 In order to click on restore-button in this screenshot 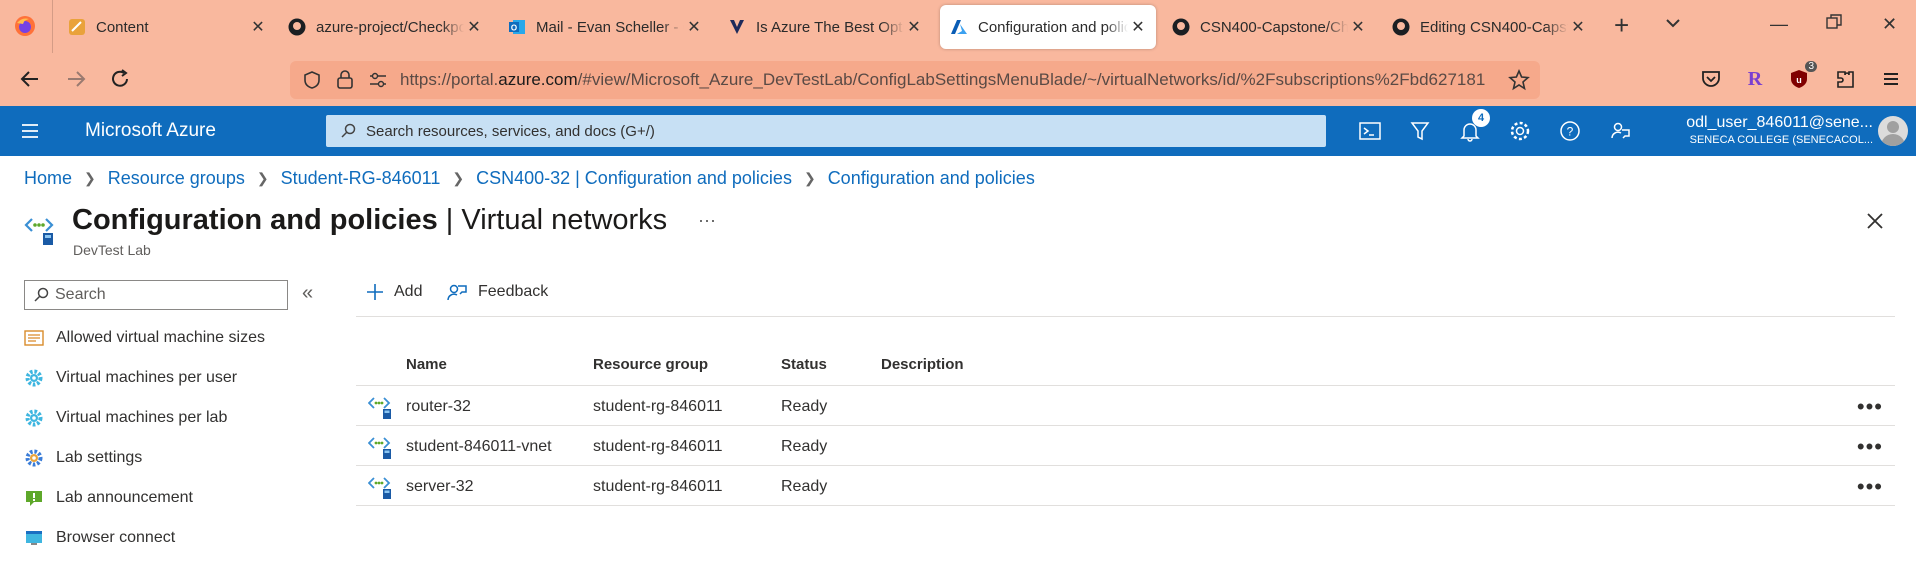, I will do `click(1834, 24)`.